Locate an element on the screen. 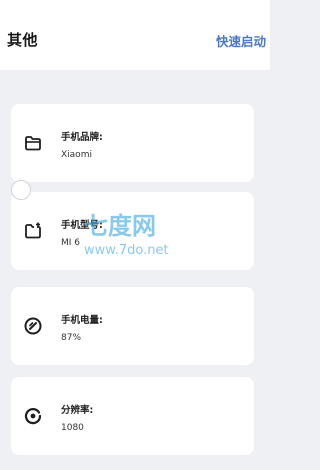 The height and width of the screenshot is (470, 320). battery-label: 手机电量: is located at coordinates (82, 320).